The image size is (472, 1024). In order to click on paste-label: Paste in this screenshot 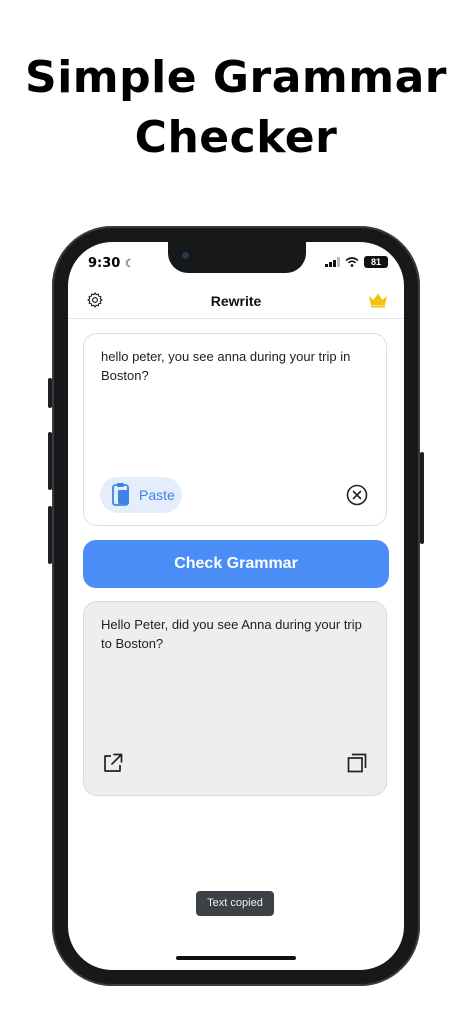, I will do `click(157, 495)`.